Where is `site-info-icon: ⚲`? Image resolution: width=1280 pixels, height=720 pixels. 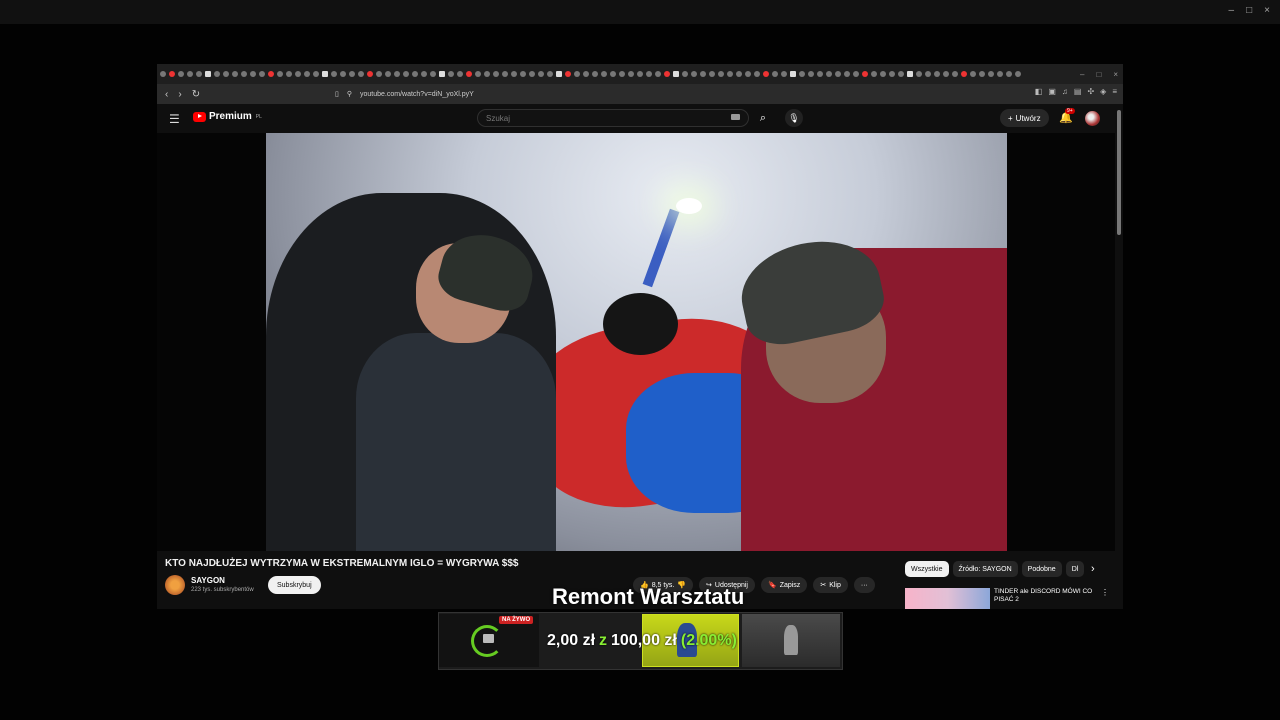
site-info-icon: ⚲ is located at coordinates (349, 94).